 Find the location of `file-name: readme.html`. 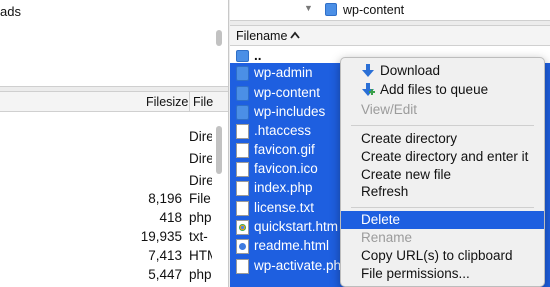

file-name: readme.html is located at coordinates (292, 245).